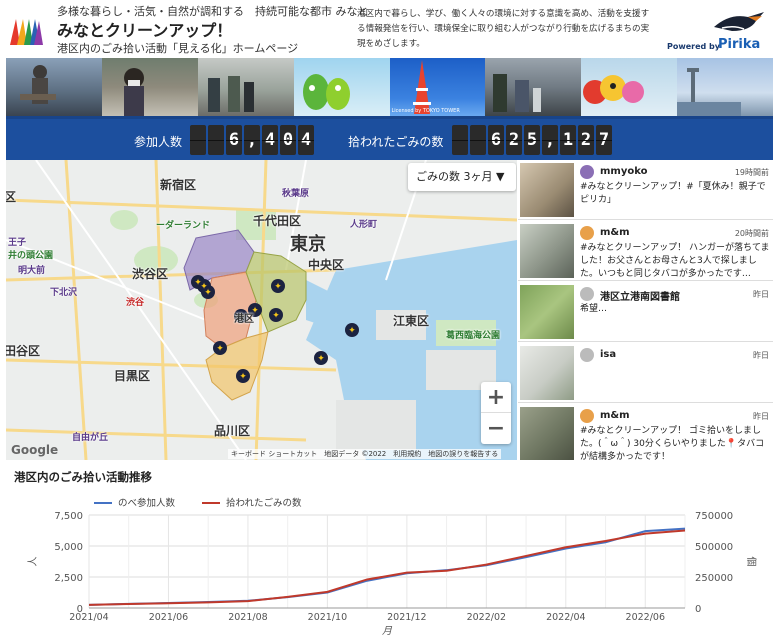 Image resolution: width=779 pixels, height=639 pixels. Describe the element at coordinates (341, 87) in the screenshot. I see `banner-photo-mascots` at that location.